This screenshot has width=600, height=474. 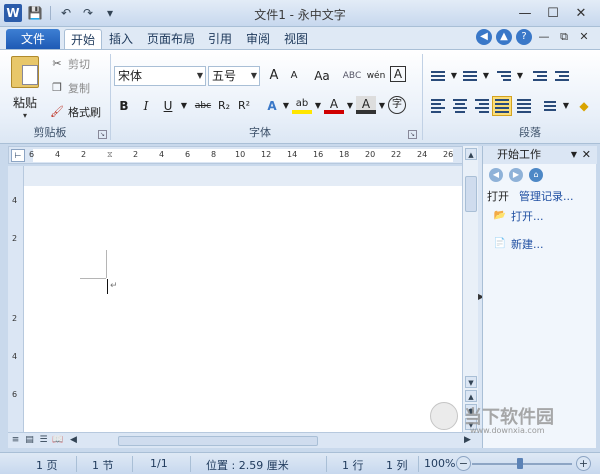 I want to click on scroll-up-icon: ▲, so click(x=471, y=154).